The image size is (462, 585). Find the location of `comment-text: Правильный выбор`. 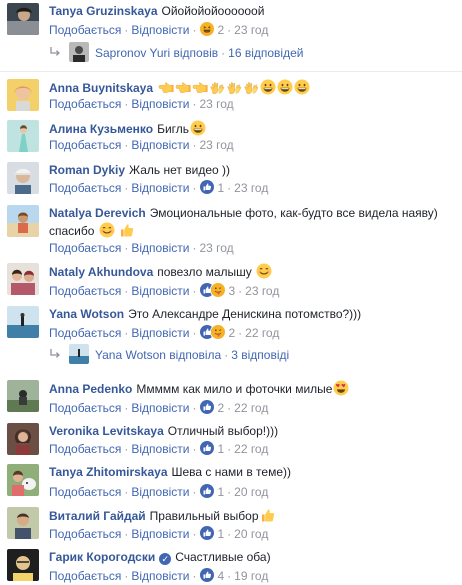

comment-text: Правильный выбор is located at coordinates (204, 516).